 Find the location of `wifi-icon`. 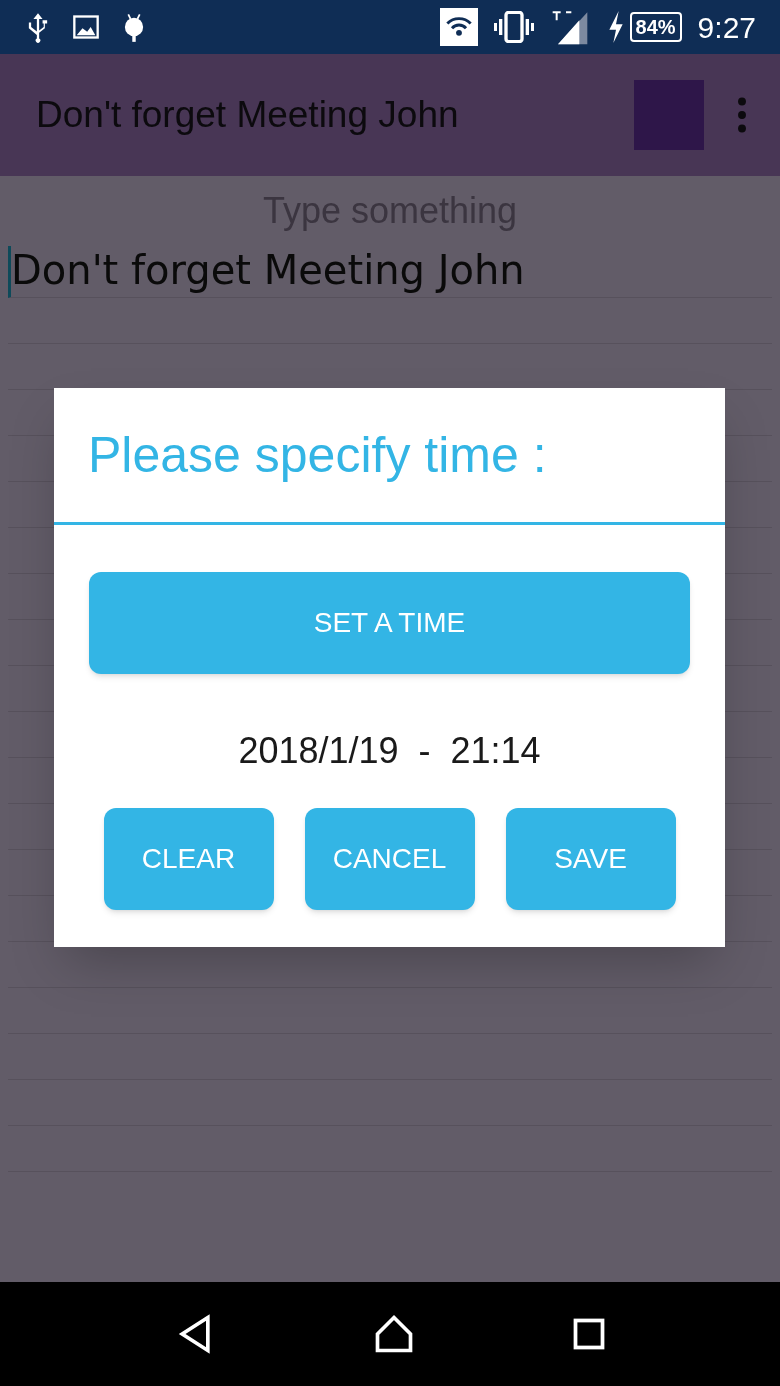

wifi-icon is located at coordinates (458, 27).